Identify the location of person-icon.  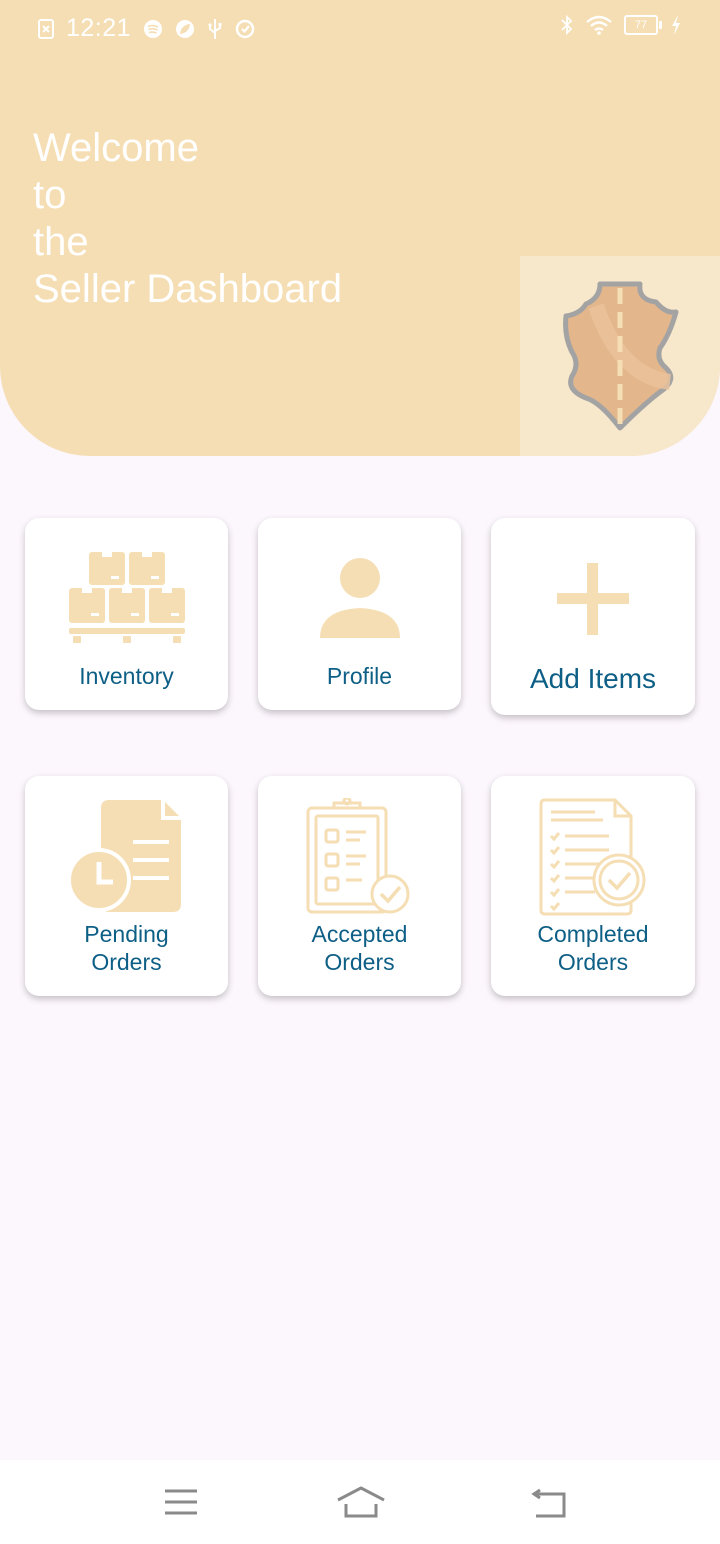
(359, 598).